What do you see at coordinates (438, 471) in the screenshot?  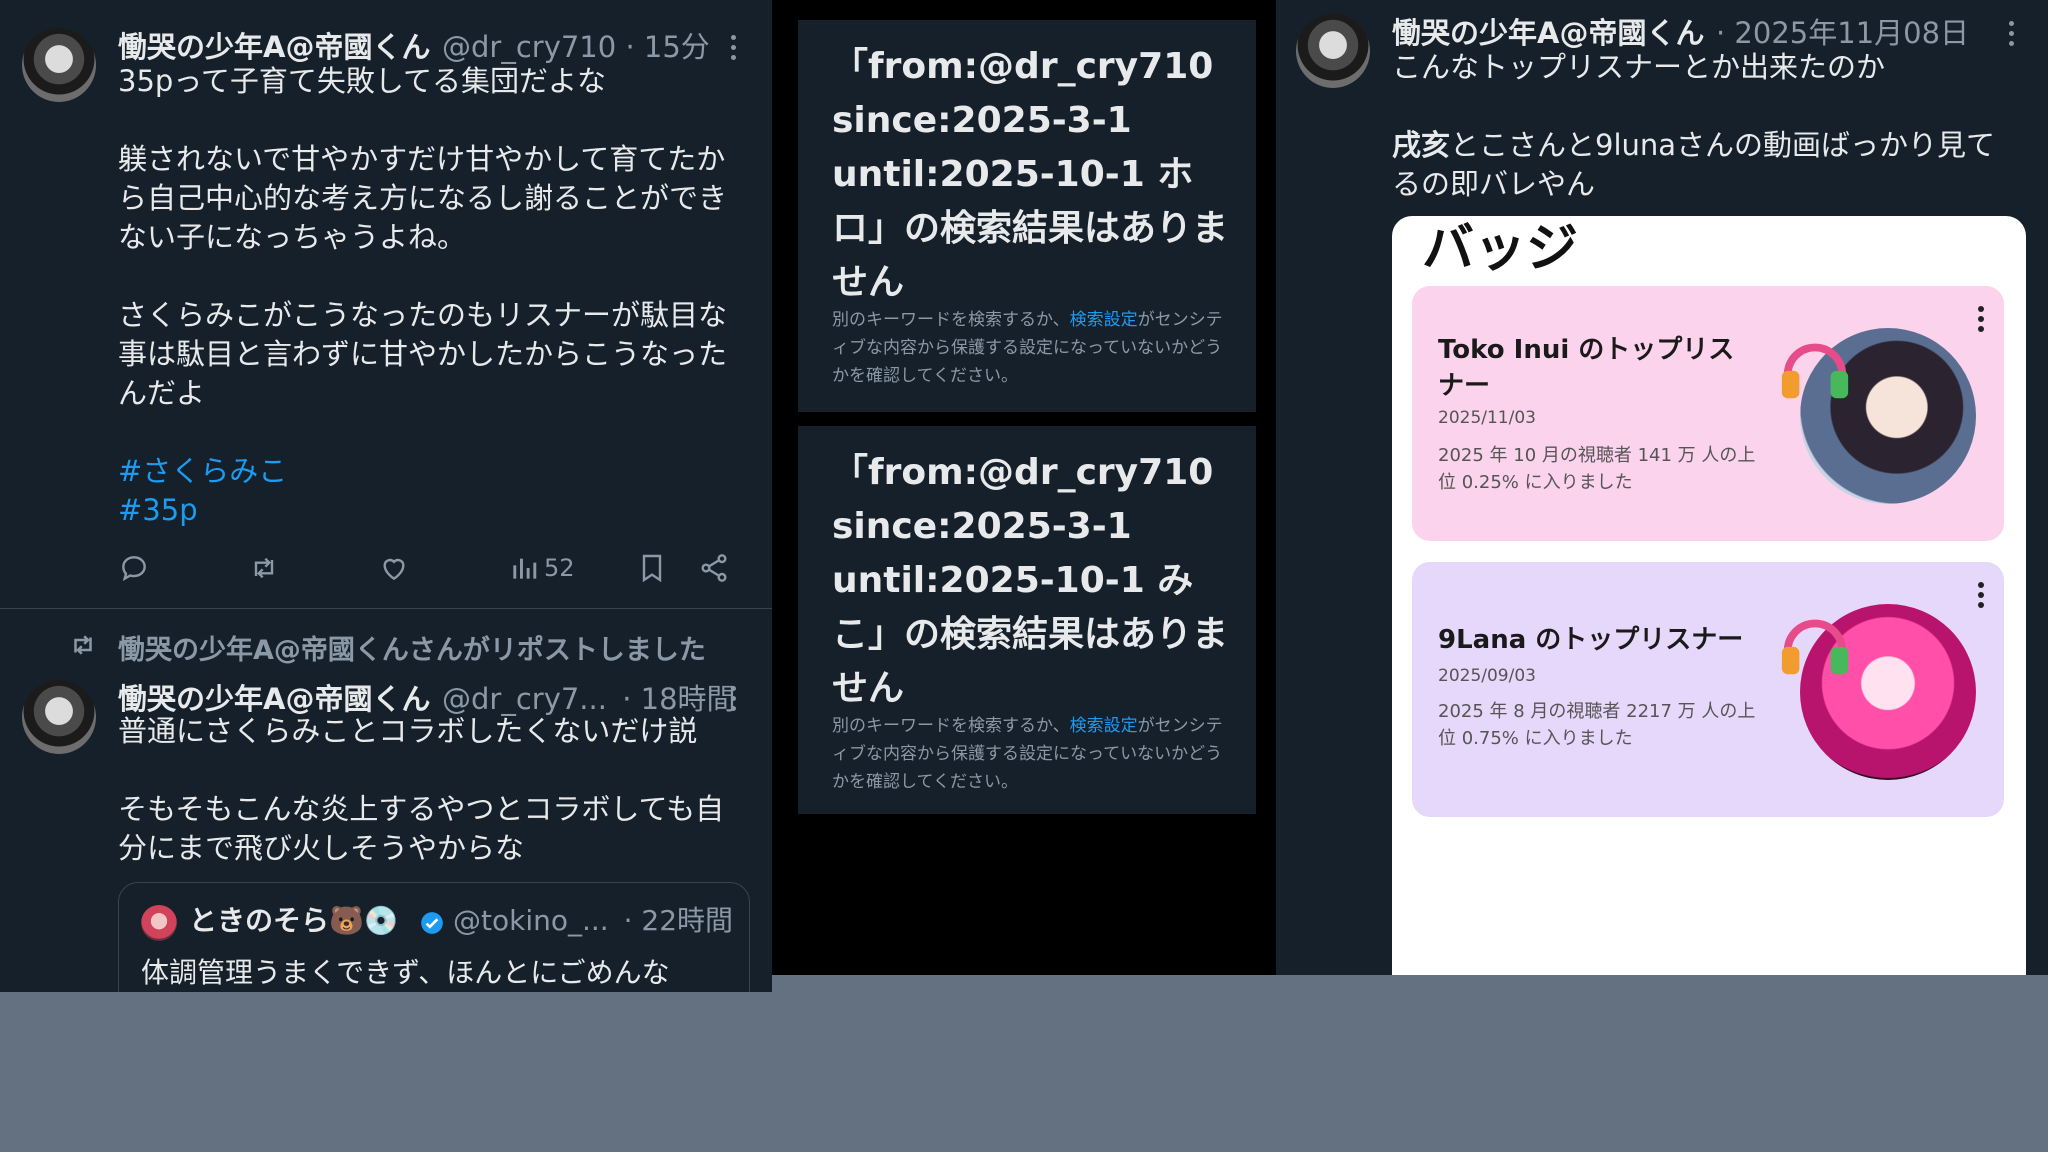 I see `hashtag-link: #さくらみこ` at bounding box center [438, 471].